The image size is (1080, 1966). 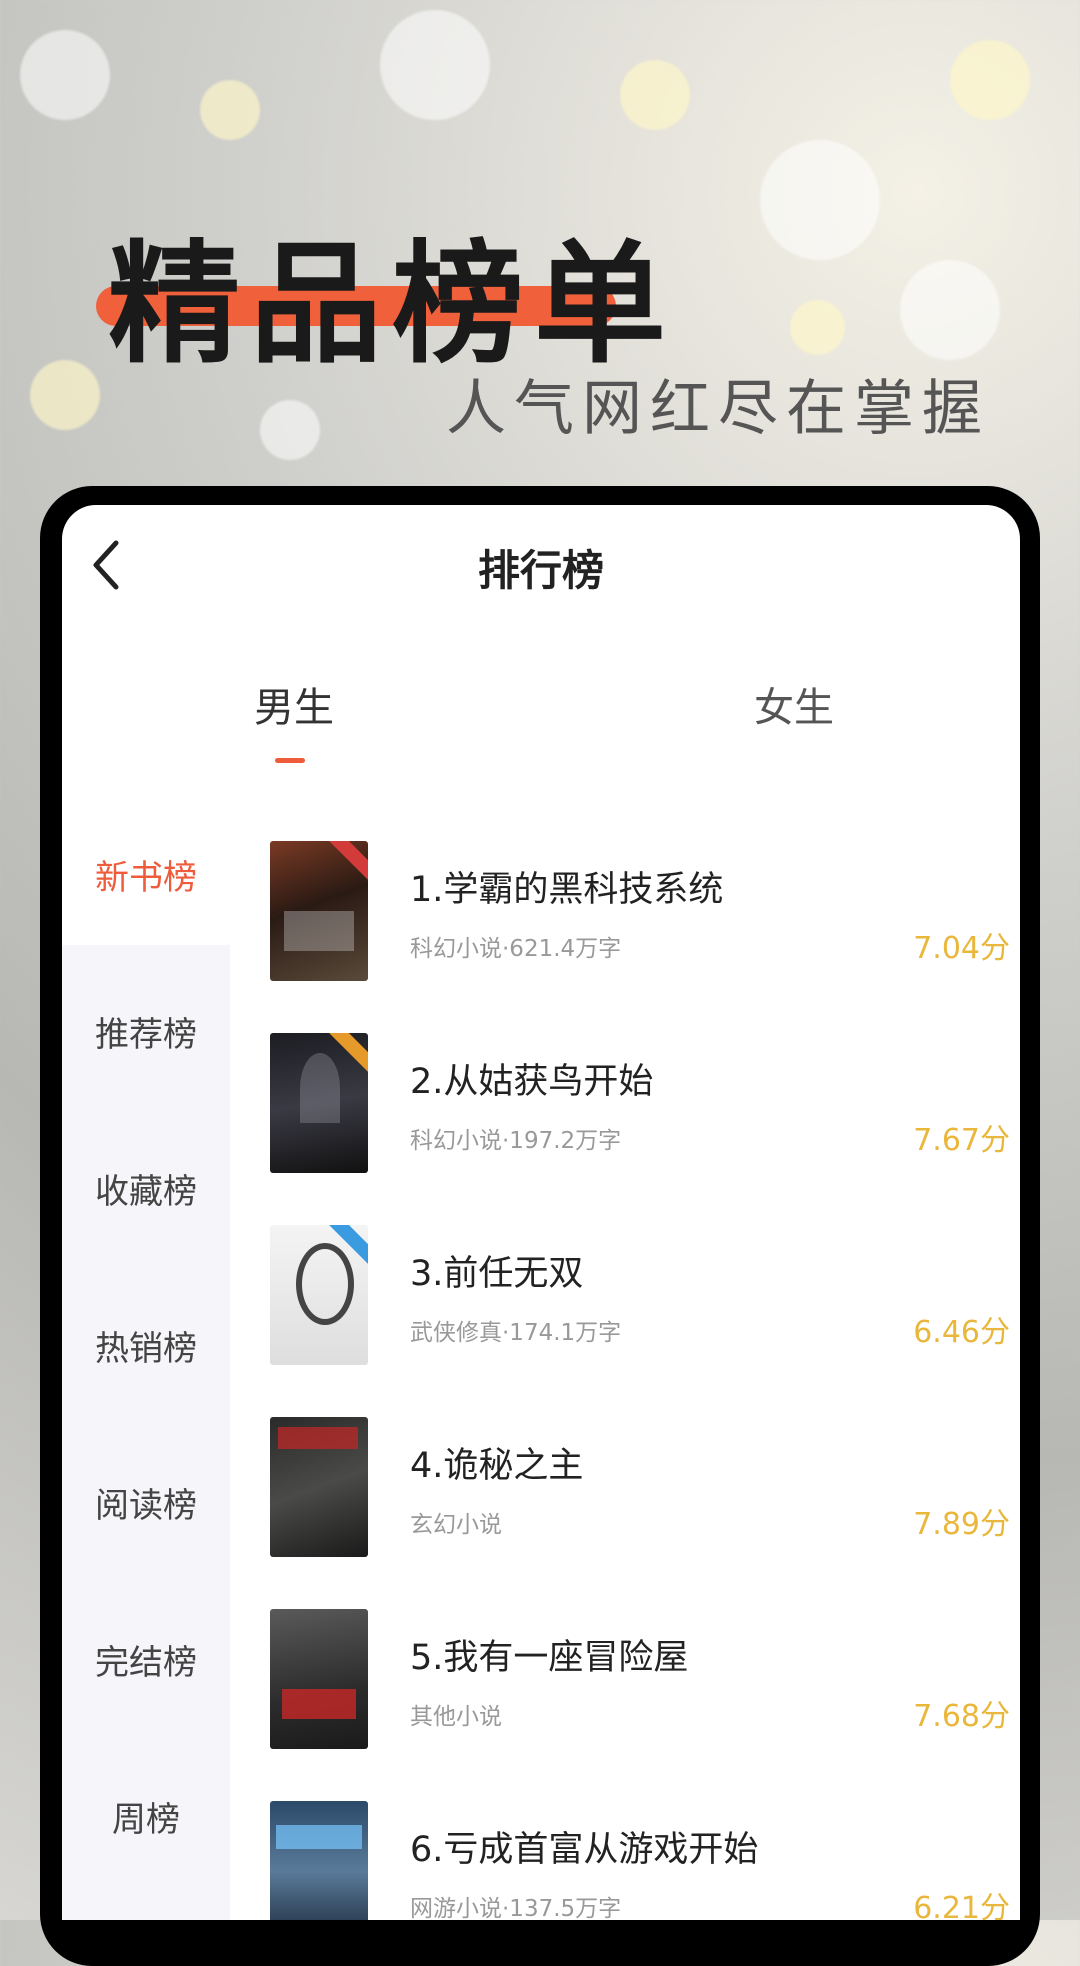 What do you see at coordinates (640, 1679) in the screenshot?
I see `book-row: 5.我有一座冒险屋 其他小说 7.68分` at bounding box center [640, 1679].